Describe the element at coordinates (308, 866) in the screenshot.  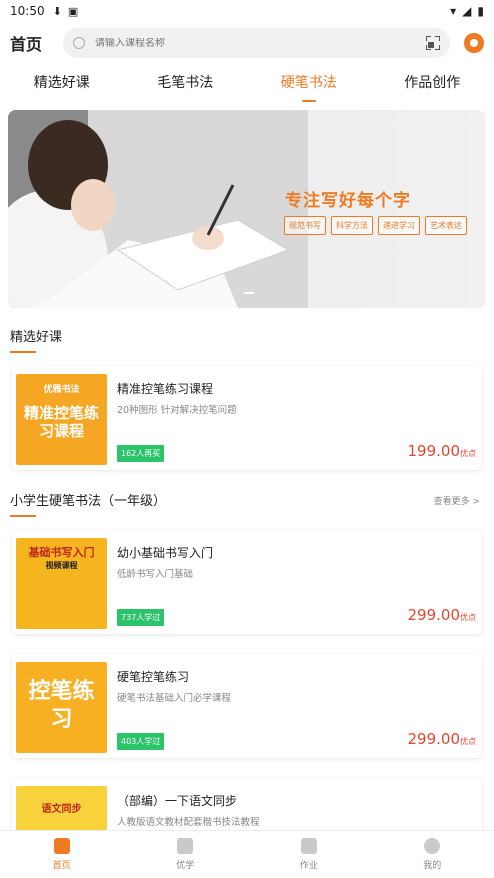
I see `nav-label: 作业` at that location.